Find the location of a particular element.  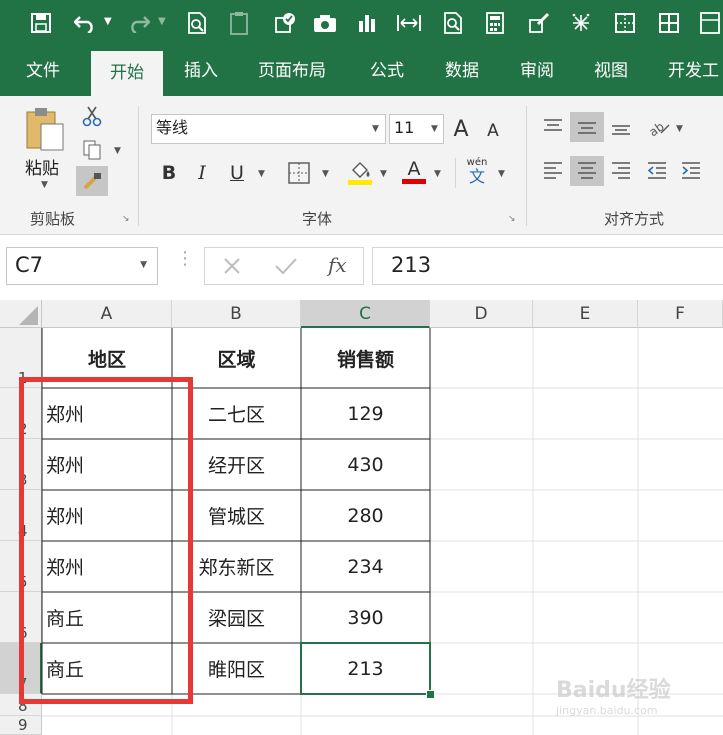

quick-access-toolbar: ▼ ▼ is located at coordinates (361, 23).